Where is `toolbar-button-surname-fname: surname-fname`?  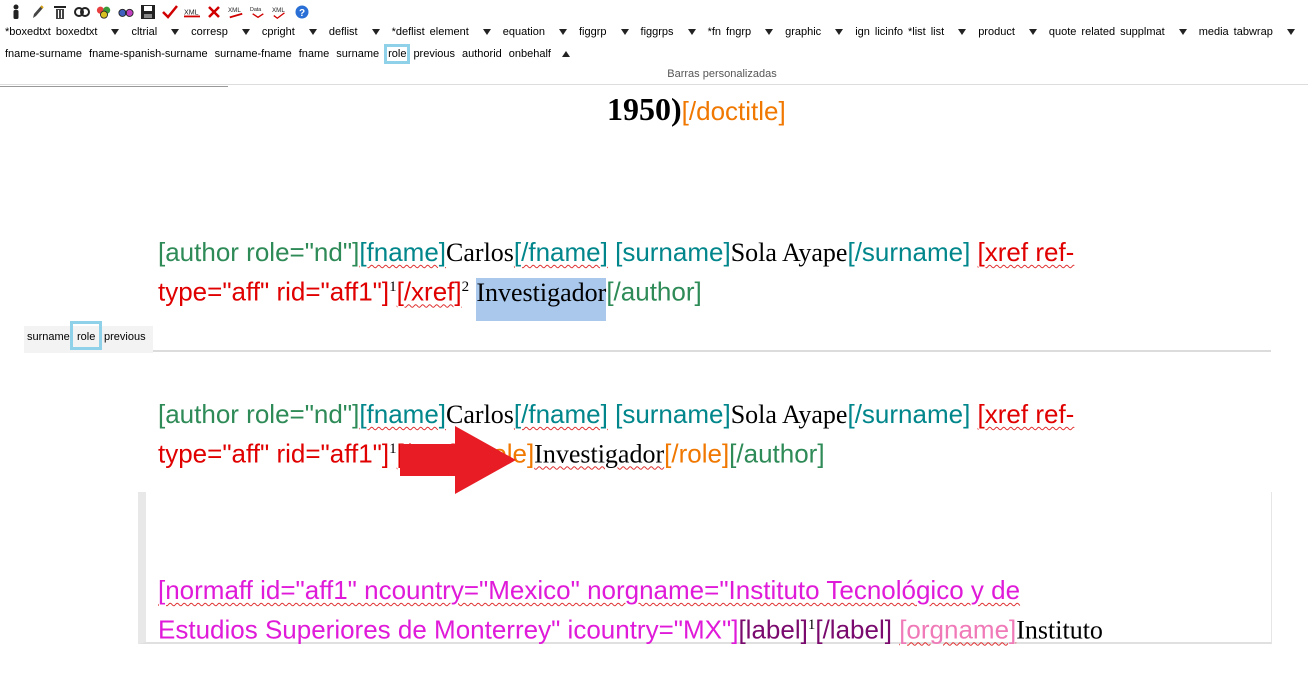 toolbar-button-surname-fname: surname-fname is located at coordinates (253, 54).